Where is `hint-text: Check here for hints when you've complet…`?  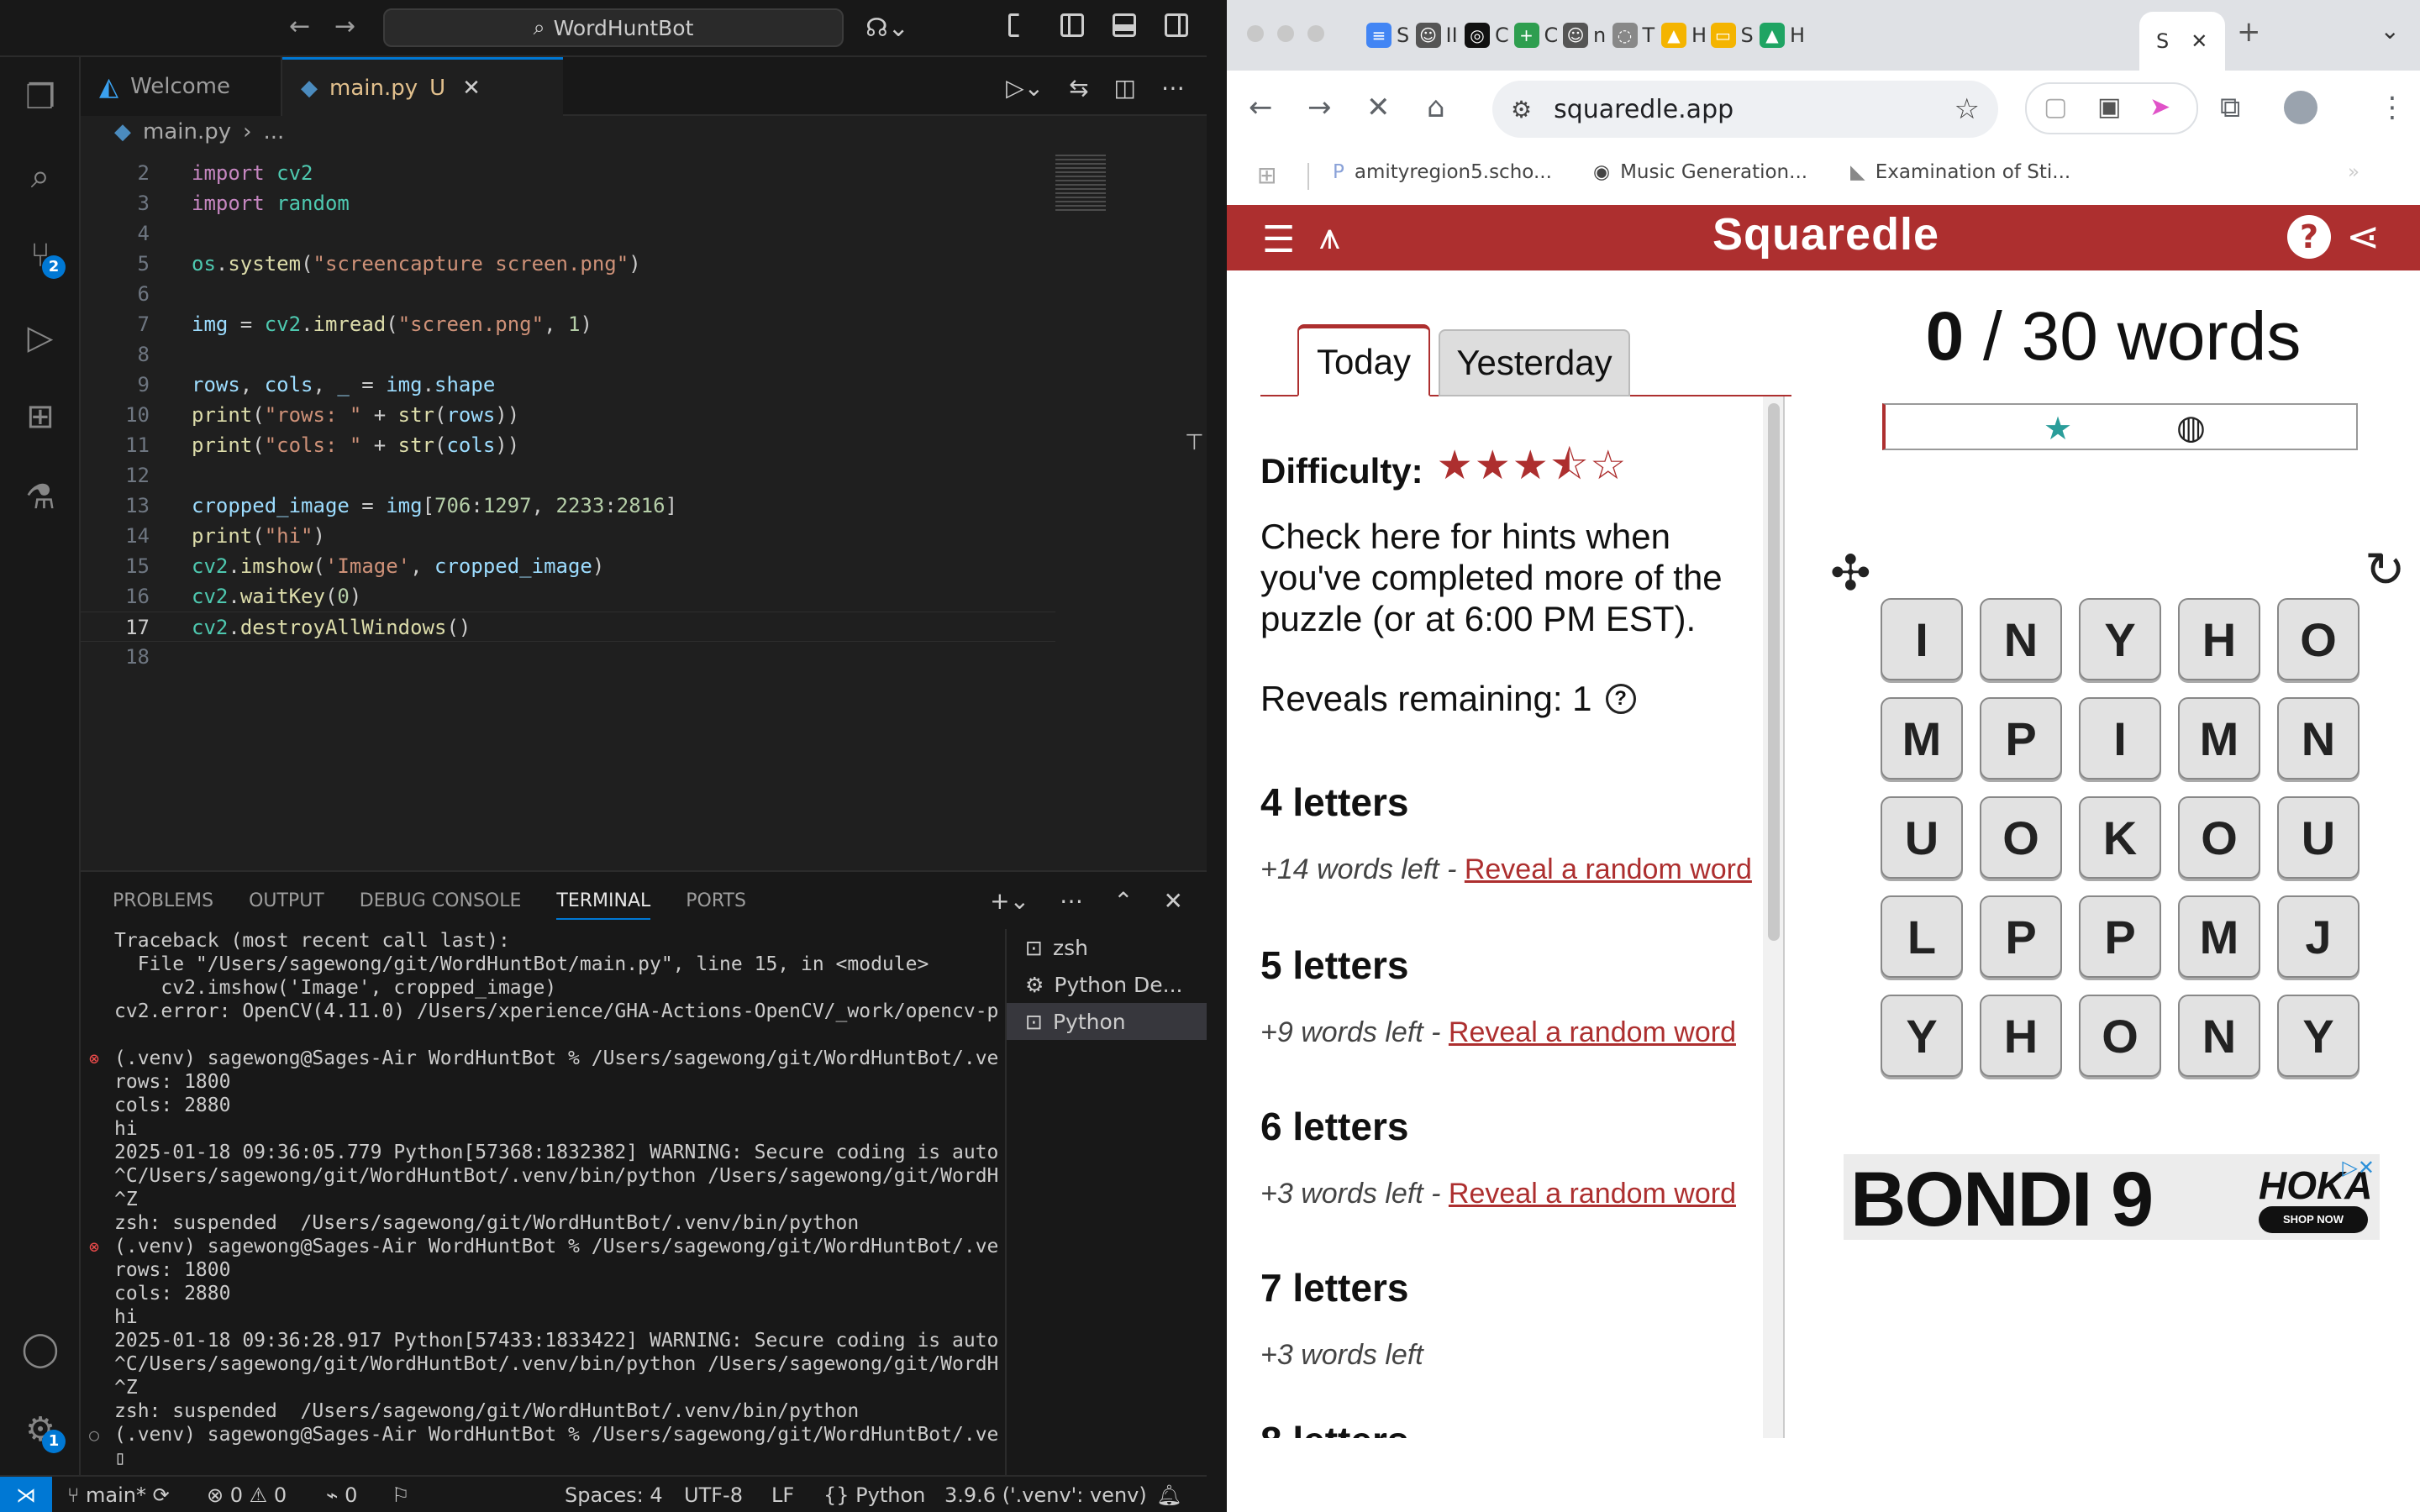
hint-text: Check here for hints when you've complet… is located at coordinates (1512, 577).